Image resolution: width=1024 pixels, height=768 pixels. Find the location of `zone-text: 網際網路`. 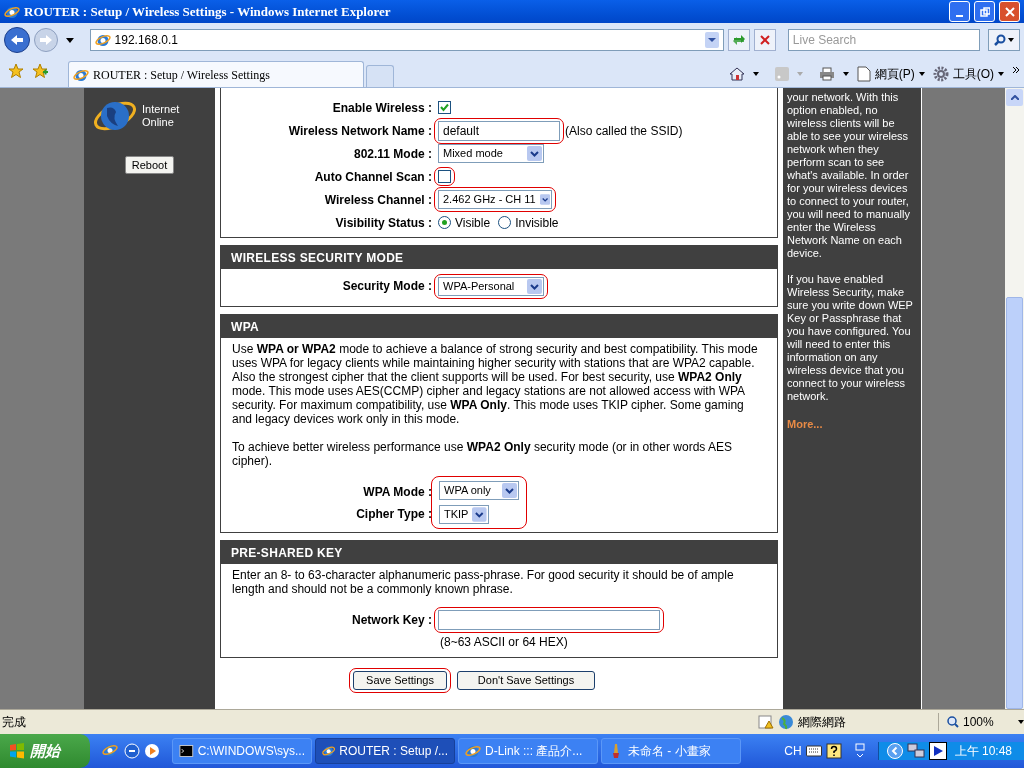

zone-text: 網際網路 is located at coordinates (822, 722).